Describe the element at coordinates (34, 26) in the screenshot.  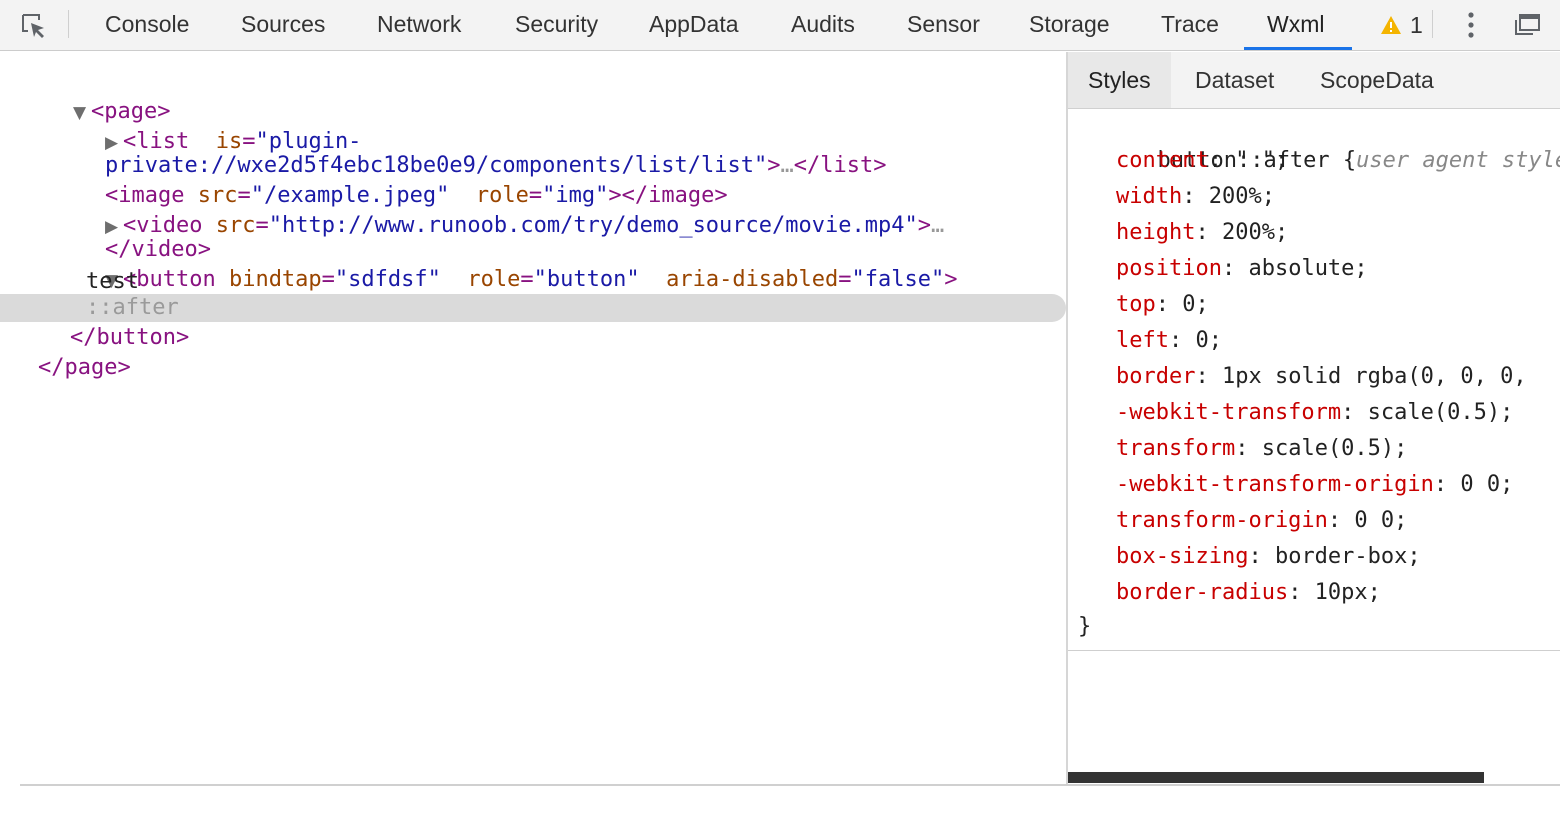
I see `inspect-element-icon` at that location.